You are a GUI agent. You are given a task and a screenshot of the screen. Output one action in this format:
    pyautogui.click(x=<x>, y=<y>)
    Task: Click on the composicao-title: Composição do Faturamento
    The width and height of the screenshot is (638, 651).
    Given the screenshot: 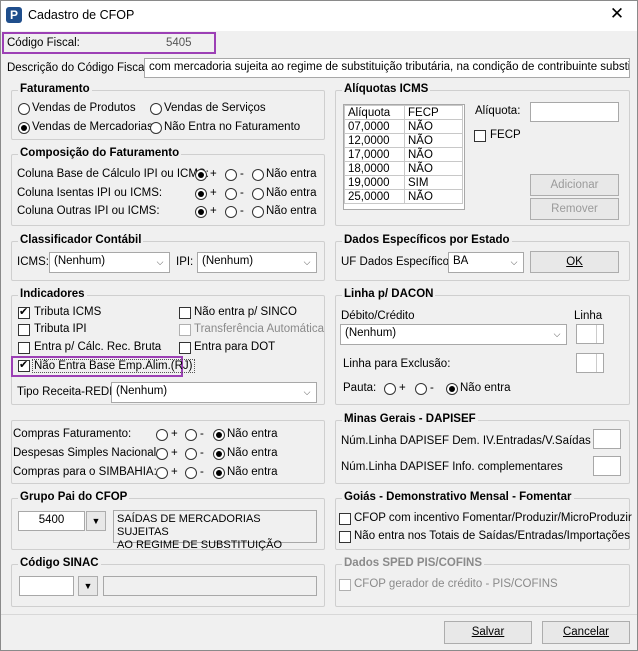 What is the action you would take?
    pyautogui.click(x=100, y=153)
    